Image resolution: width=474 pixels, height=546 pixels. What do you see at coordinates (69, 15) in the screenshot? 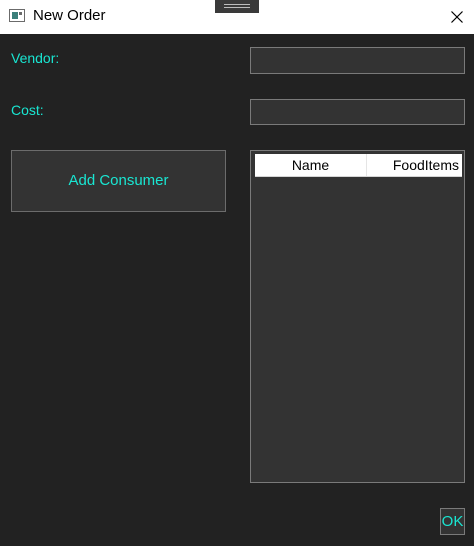
I see `window-title: New Order` at bounding box center [69, 15].